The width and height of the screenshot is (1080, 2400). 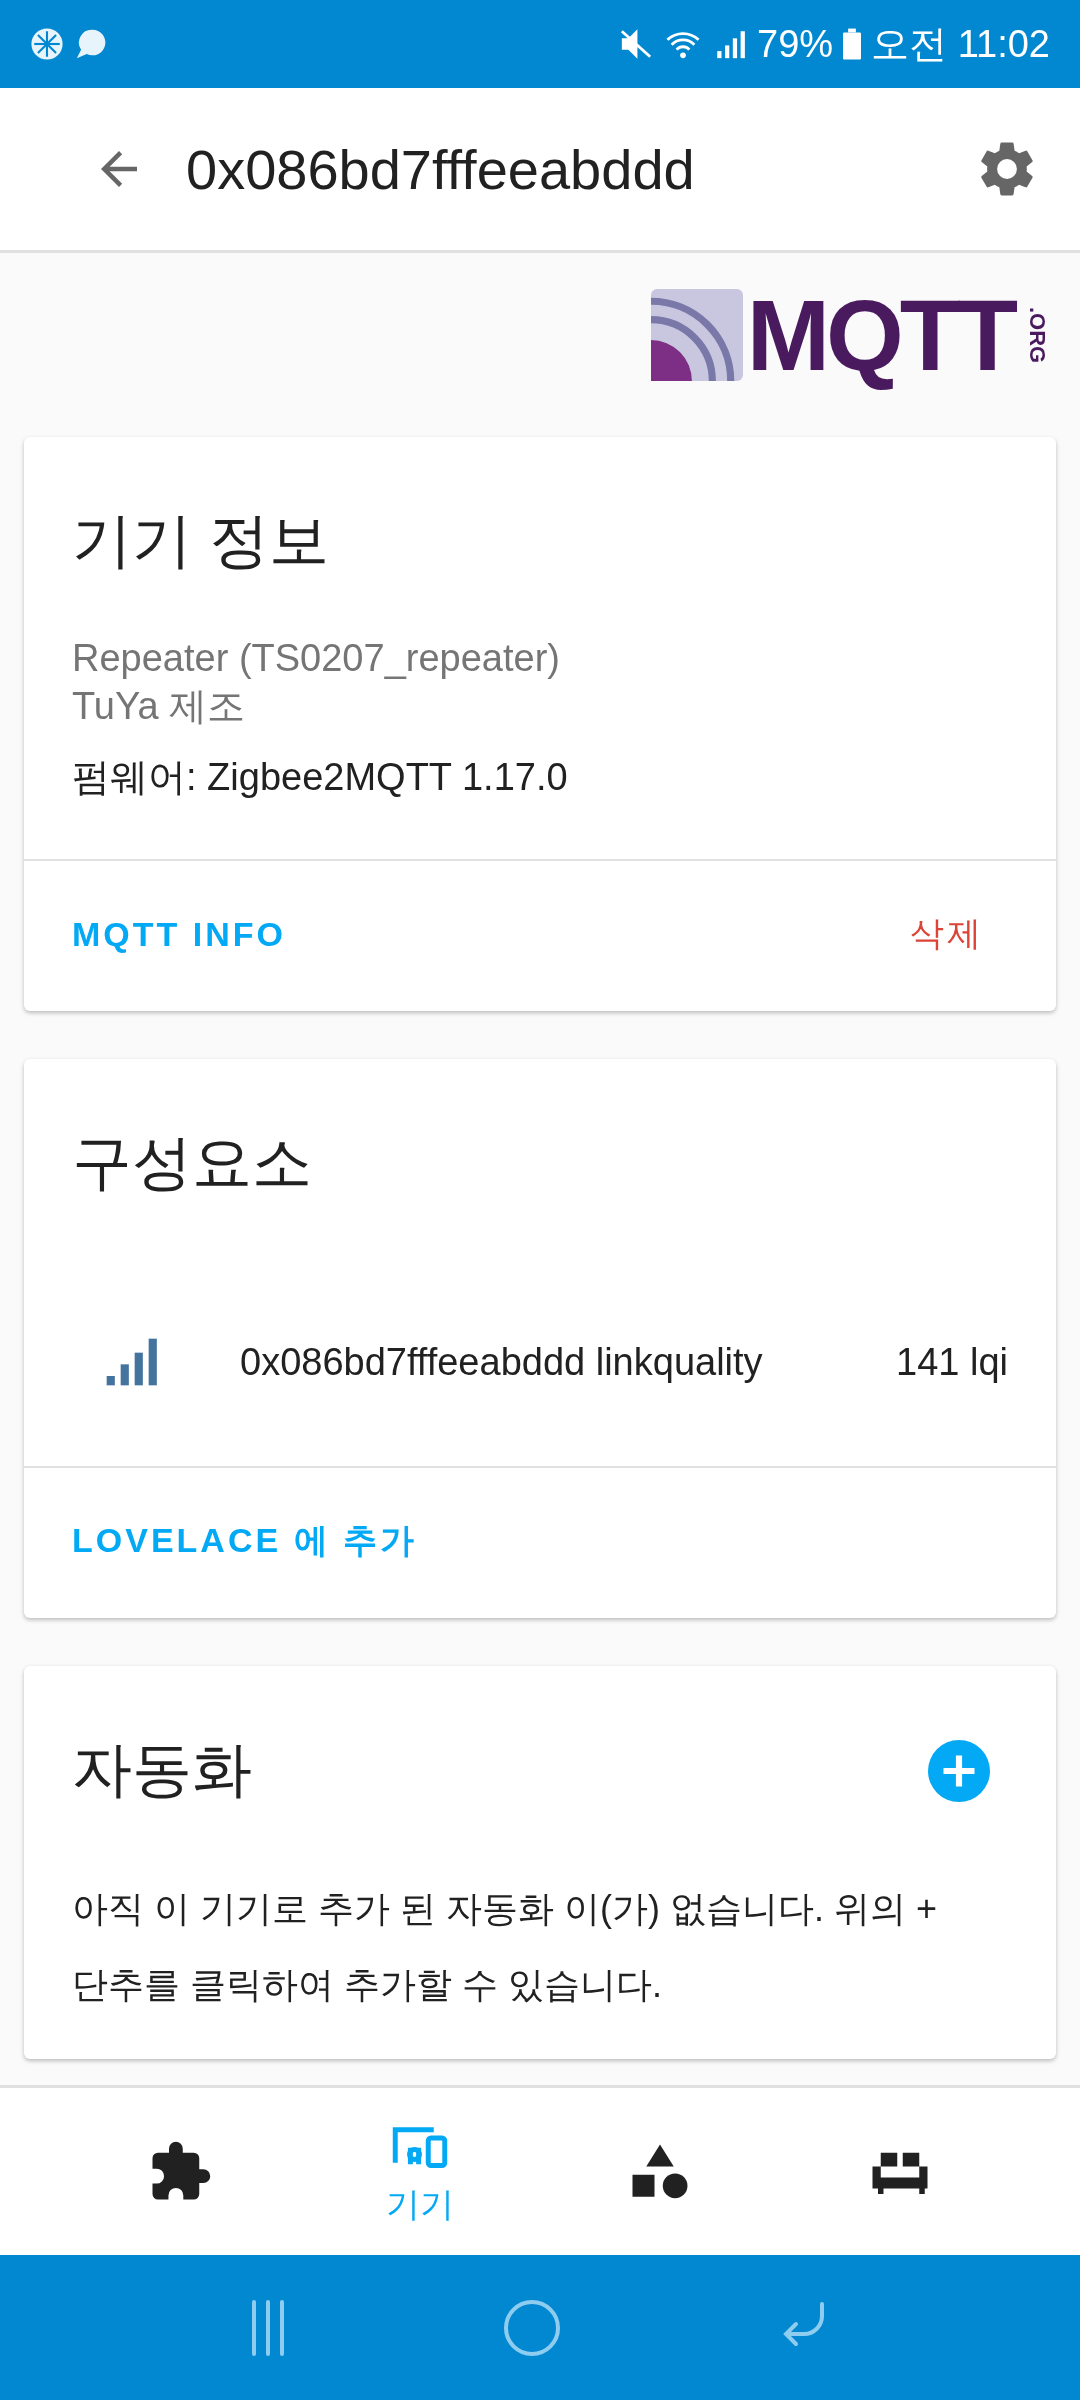 What do you see at coordinates (420, 2171) in the screenshot?
I see `nav-tab: 기기` at bounding box center [420, 2171].